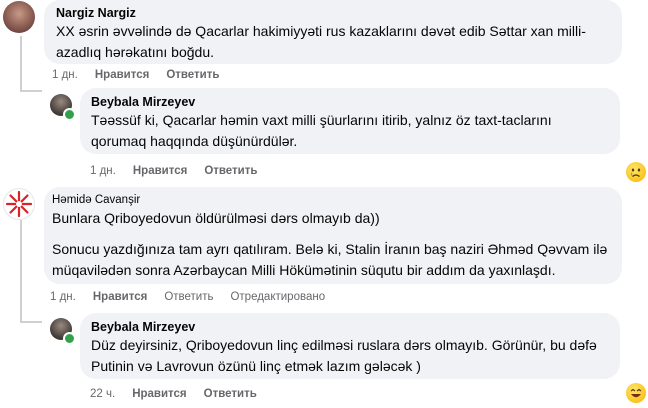 The width and height of the screenshot is (648, 408). I want to click on comment-actions: 22 ч. Нравится Ответить, so click(173, 394).